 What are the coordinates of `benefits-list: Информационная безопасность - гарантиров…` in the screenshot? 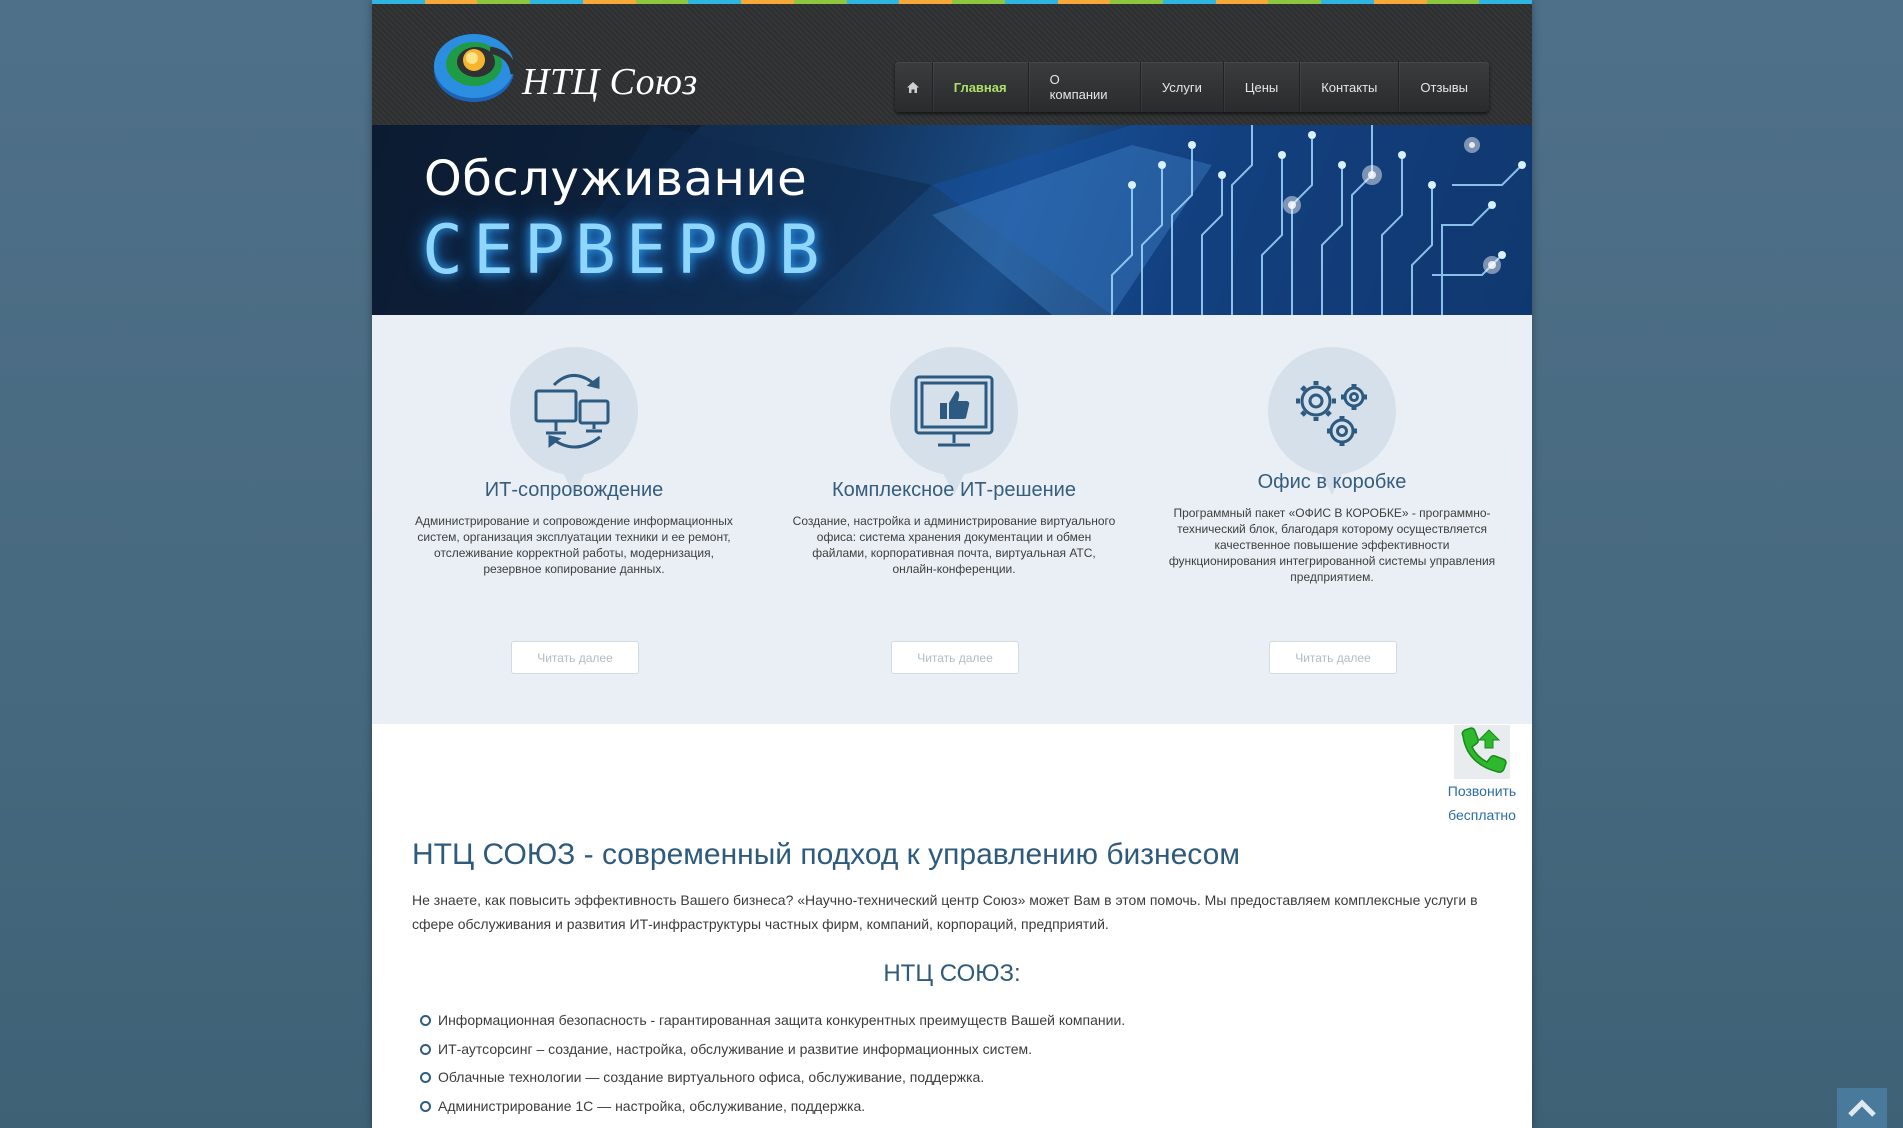 It's located at (772, 1063).